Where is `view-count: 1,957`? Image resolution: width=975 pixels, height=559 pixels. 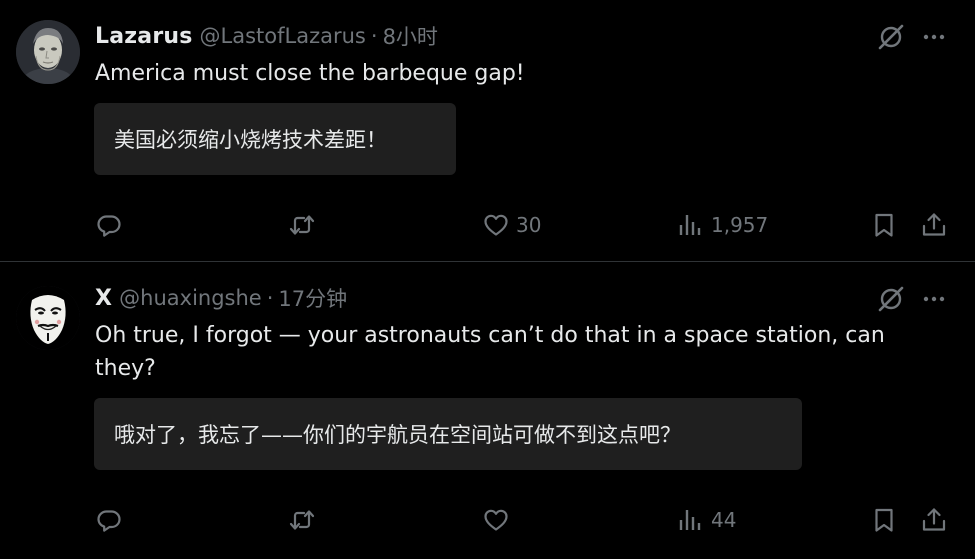
view-count: 1,957 is located at coordinates (740, 225).